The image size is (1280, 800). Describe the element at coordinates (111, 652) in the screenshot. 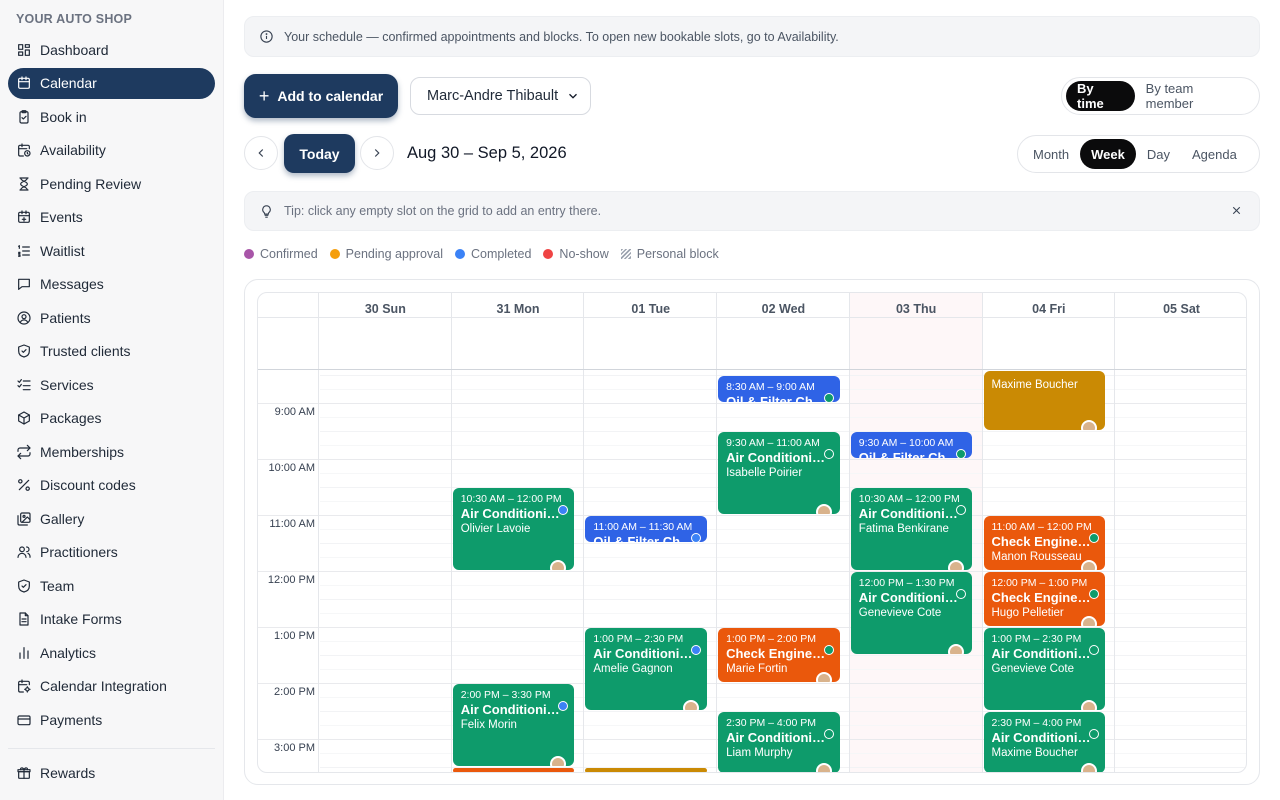

I see `sidebar-item-analytics: Analytics` at that location.